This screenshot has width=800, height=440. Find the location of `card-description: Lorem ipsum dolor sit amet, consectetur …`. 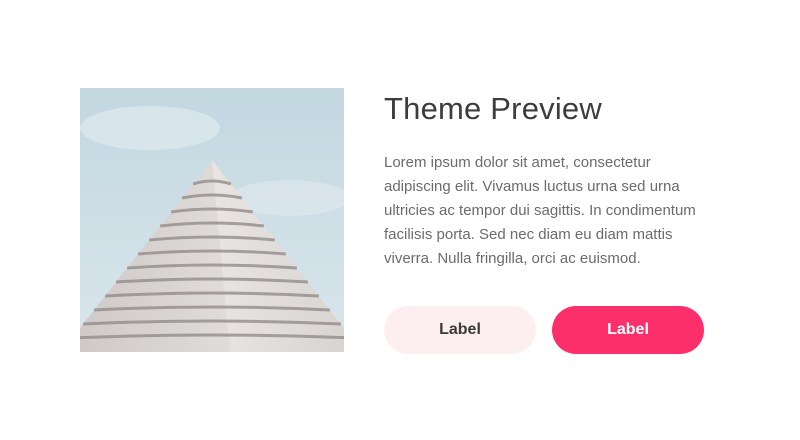

card-description: Lorem ipsum dolor sit amet, consectetur … is located at coordinates (540, 210).